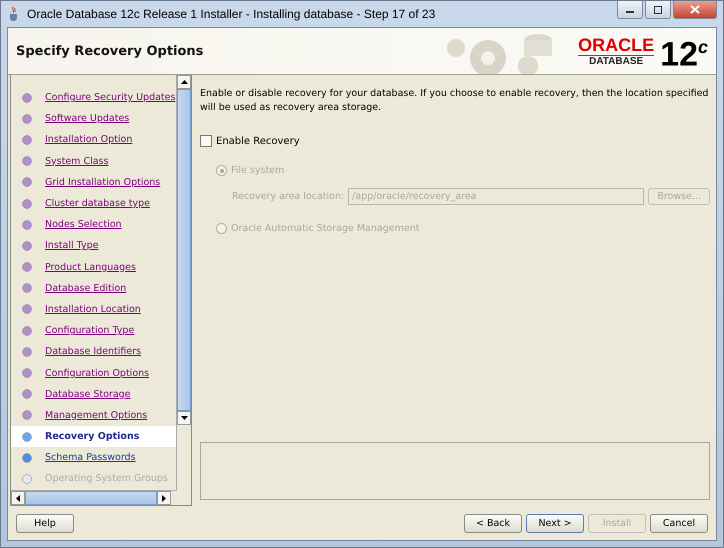  Describe the element at coordinates (93, 457) in the screenshot. I see `step-item: Schema Passwords` at that location.